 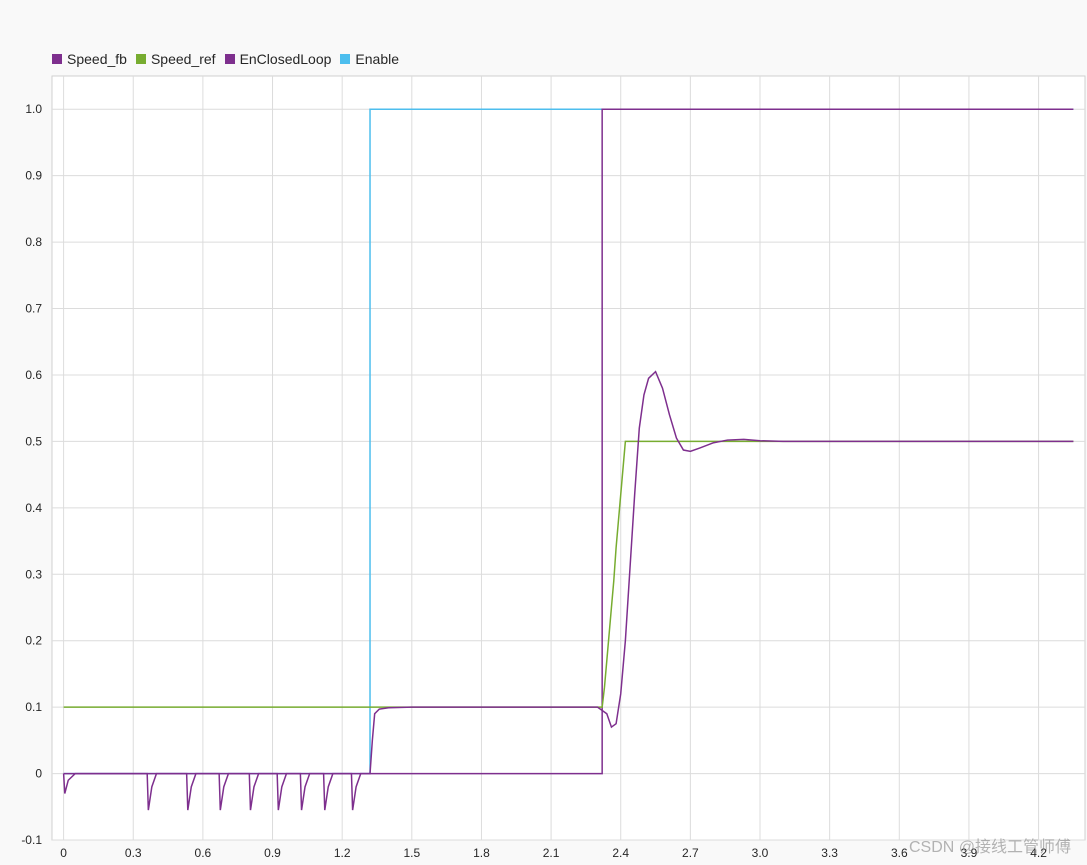 What do you see at coordinates (760, 853) in the screenshot?
I see `x-tick-label: 3.0` at bounding box center [760, 853].